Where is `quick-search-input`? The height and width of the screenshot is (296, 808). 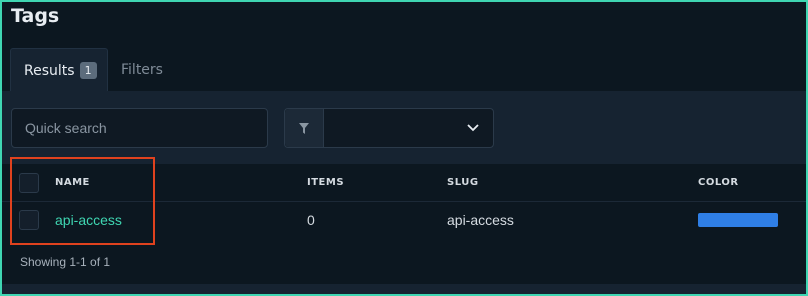
quick-search-input is located at coordinates (139, 128).